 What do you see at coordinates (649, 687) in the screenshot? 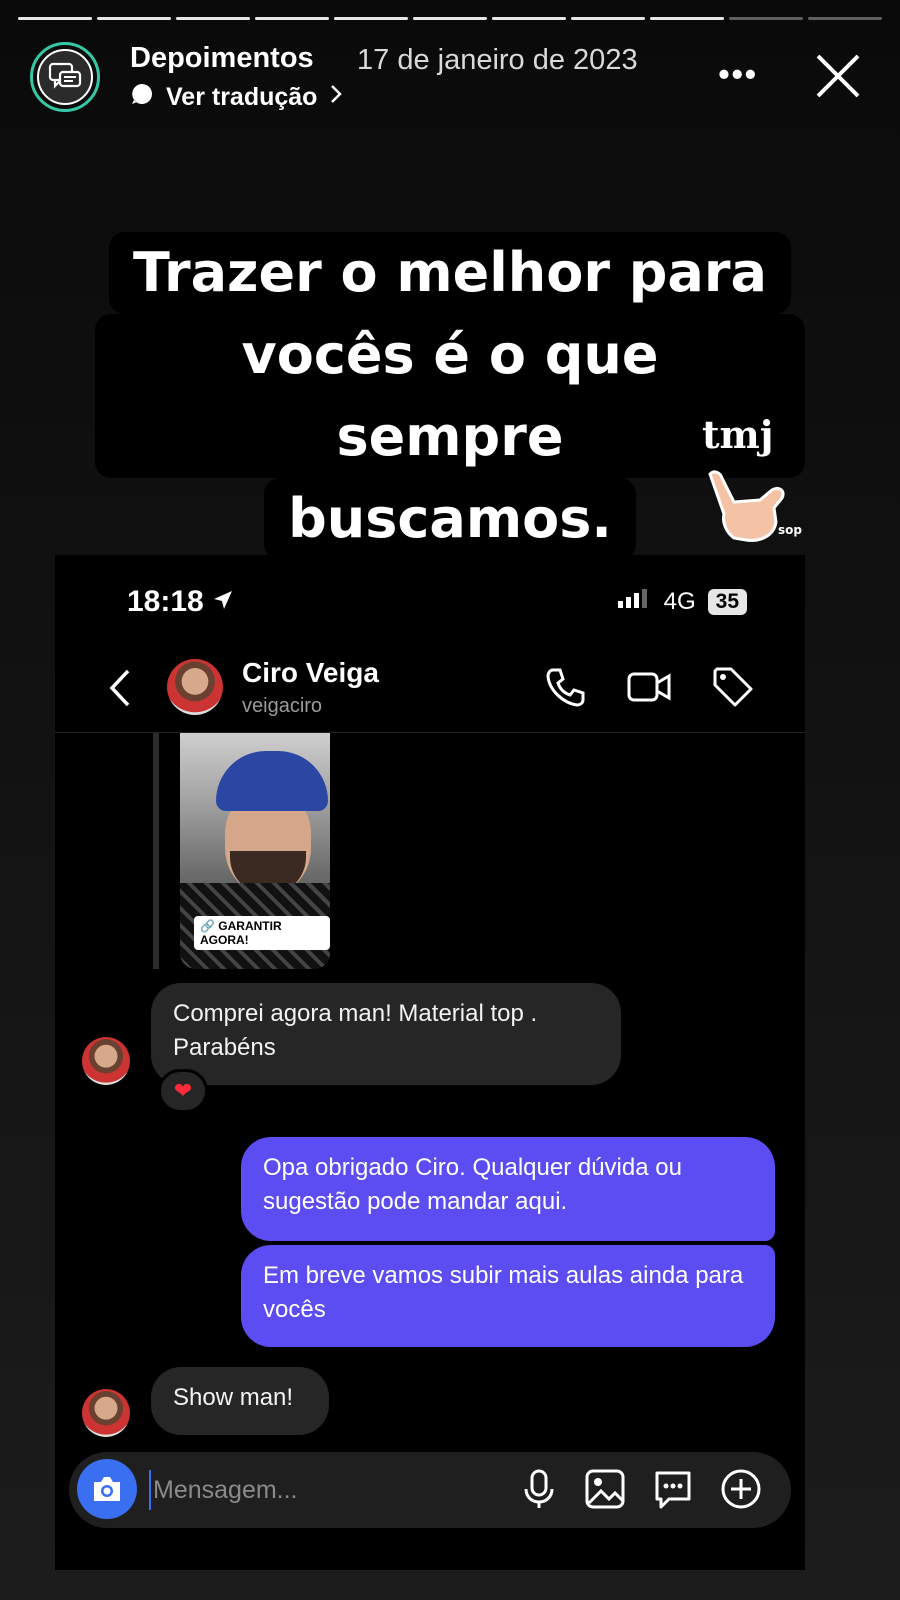
I see `video-call-icon` at bounding box center [649, 687].